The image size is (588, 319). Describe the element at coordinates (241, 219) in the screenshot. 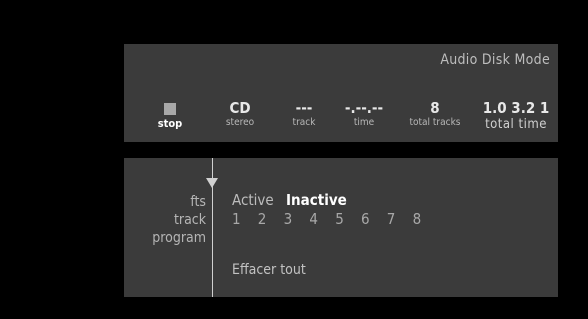

I see `track-item-1: 1` at that location.